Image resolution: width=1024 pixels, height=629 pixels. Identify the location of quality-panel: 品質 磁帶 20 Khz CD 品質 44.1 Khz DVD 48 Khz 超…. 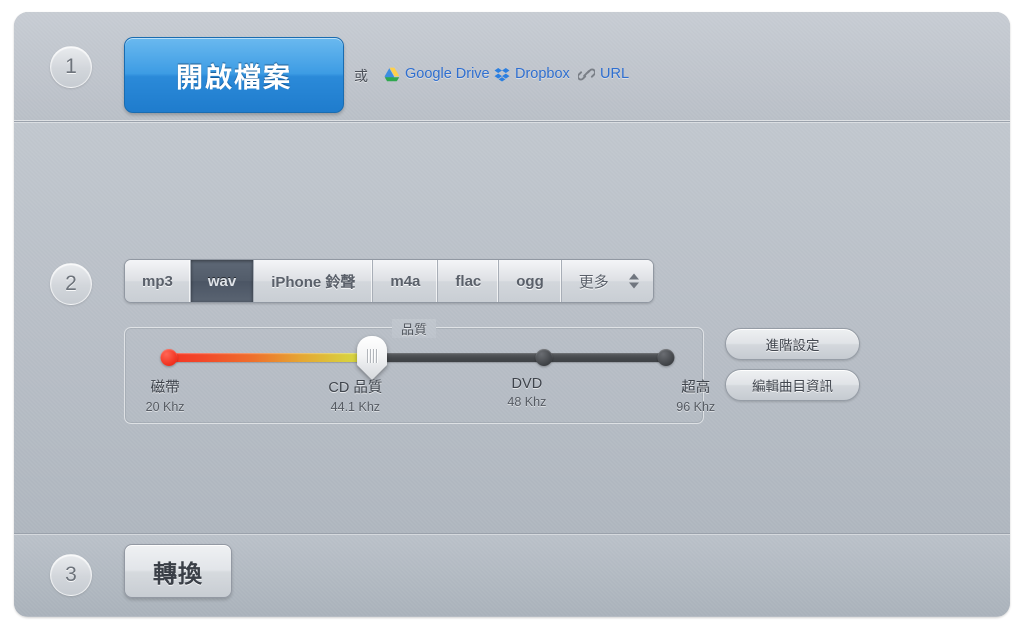
(420, 371).